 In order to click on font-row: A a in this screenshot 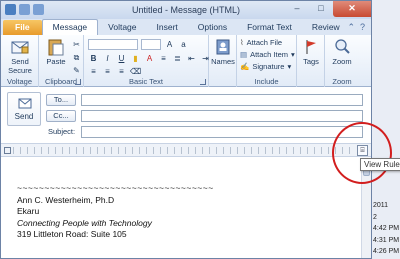, I will do `click(138, 44)`.